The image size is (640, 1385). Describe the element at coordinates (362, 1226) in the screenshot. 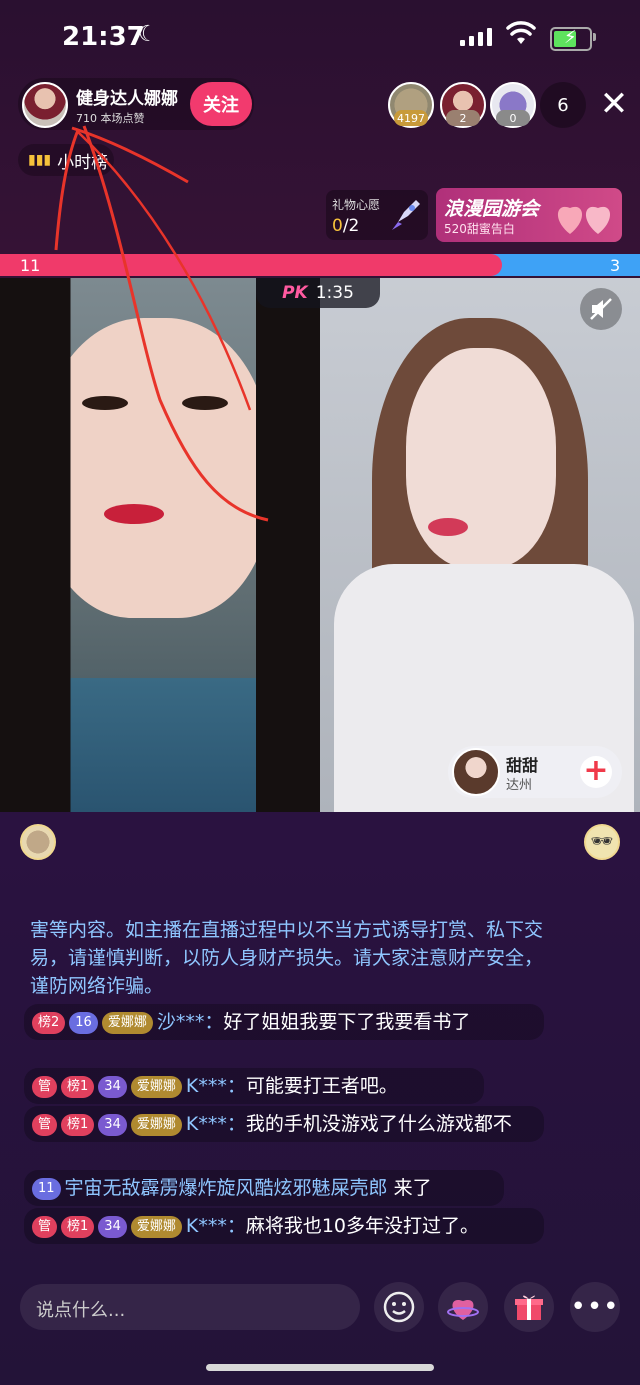

I see `chat-text: 麻将我也10多年没打过了。` at that location.